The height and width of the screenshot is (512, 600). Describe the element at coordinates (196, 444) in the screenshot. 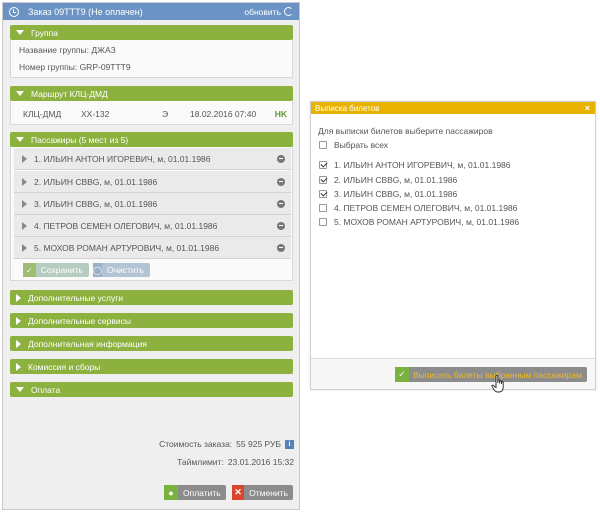

I see `cost-label: Стоимость заказа:` at that location.